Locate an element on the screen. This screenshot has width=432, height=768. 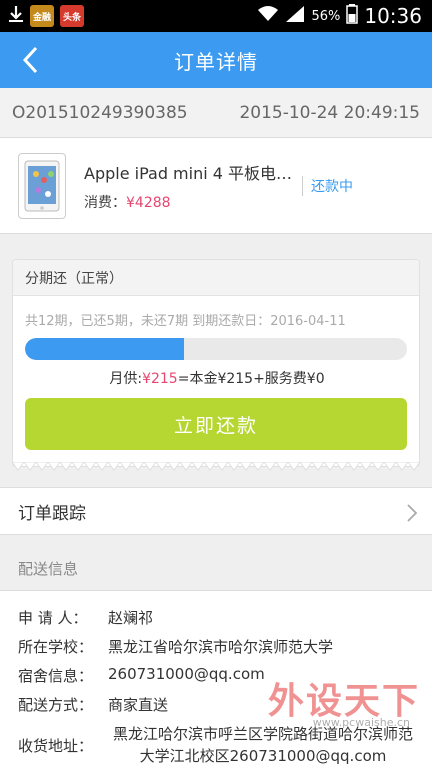
monthly-label: 月供: is located at coordinates (126, 379).